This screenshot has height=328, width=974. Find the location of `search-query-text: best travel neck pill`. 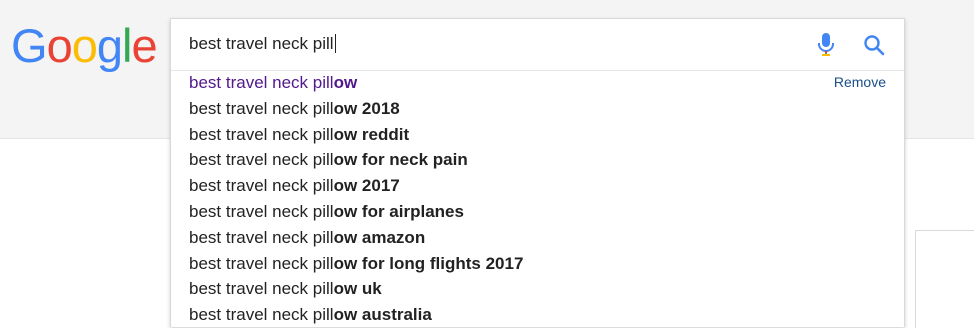

search-query-text: best travel neck pill is located at coordinates (261, 43).